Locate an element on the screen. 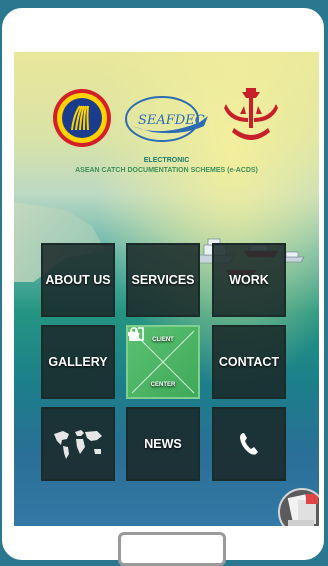  gallery-button: GALLERY is located at coordinates (78, 362).